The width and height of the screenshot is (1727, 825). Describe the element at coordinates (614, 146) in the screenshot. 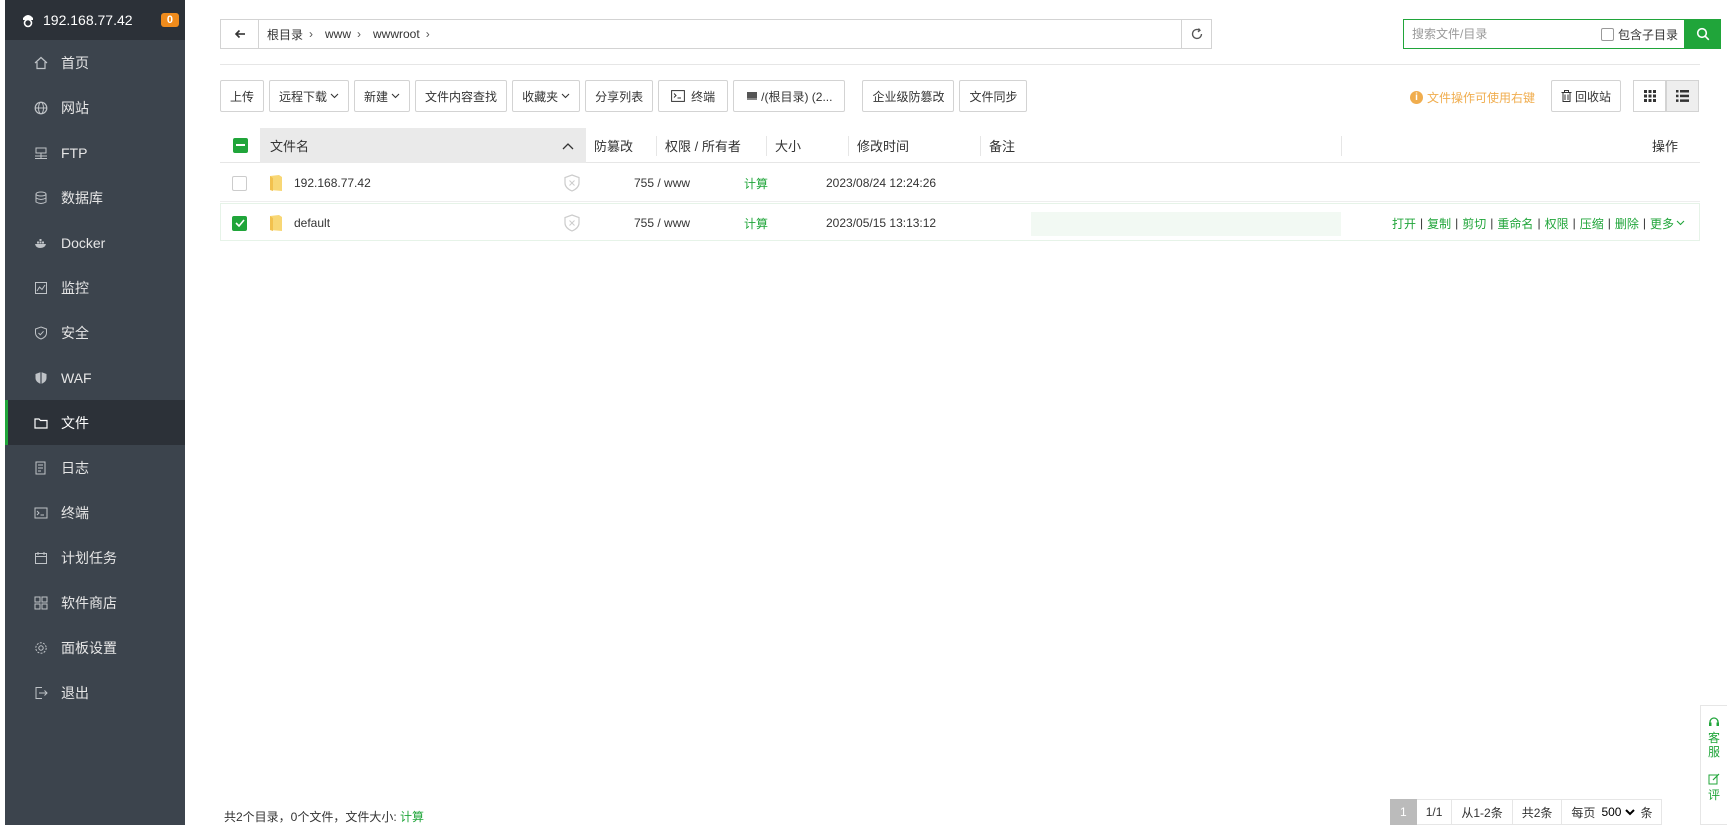

I see `column-tamper-label: 防篡改` at that location.